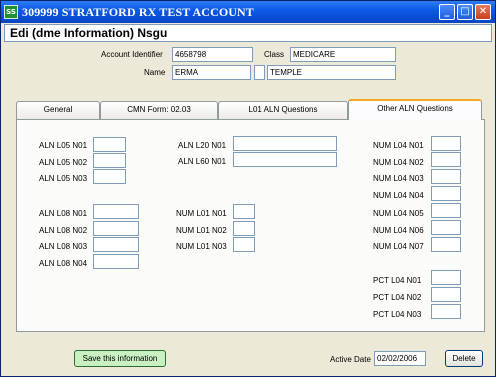  What do you see at coordinates (398, 246) in the screenshot?
I see `num-l04-n07-label: NUM L04 N07` at bounding box center [398, 246].